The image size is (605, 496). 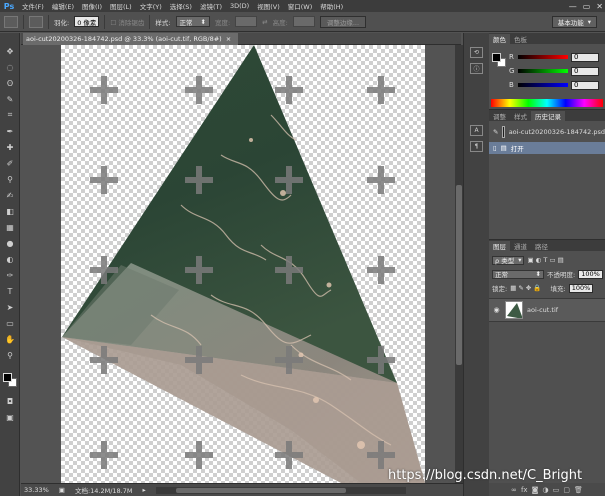 What do you see at coordinates (10, 339) in the screenshot?
I see `hand-tool-icon: ✋` at bounding box center [10, 339].